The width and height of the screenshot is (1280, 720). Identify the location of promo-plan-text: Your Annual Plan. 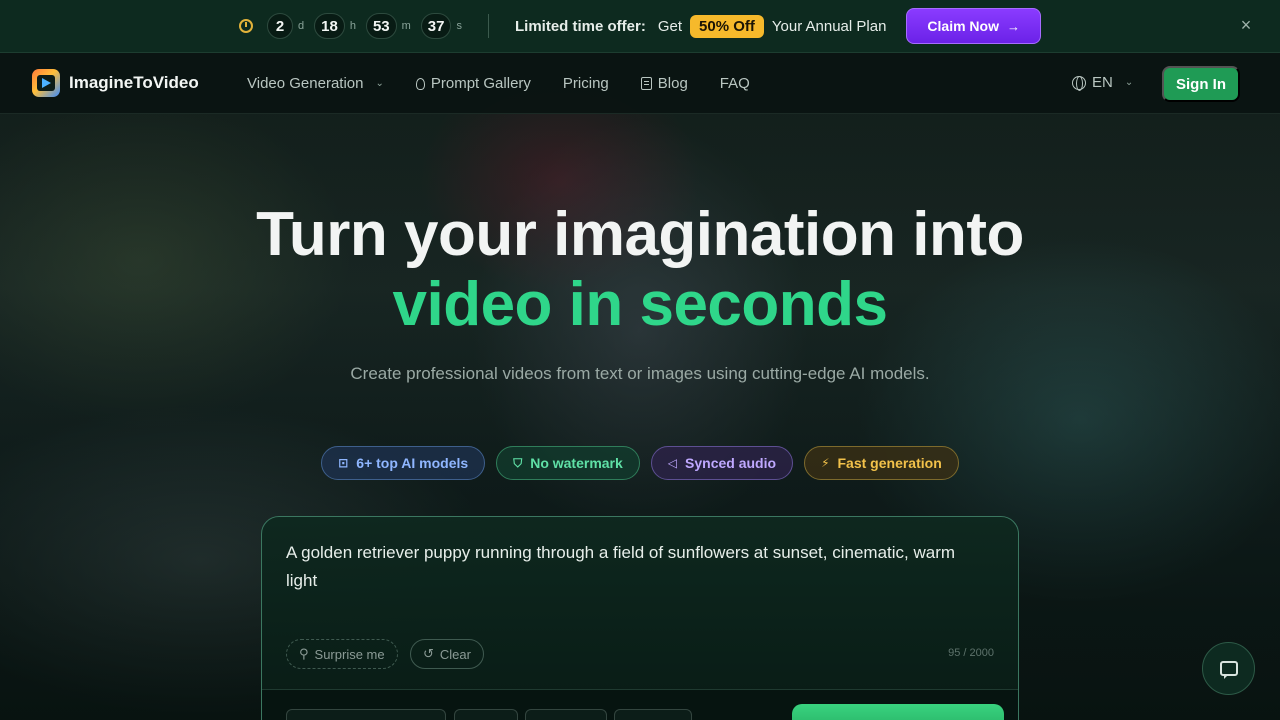
(829, 26).